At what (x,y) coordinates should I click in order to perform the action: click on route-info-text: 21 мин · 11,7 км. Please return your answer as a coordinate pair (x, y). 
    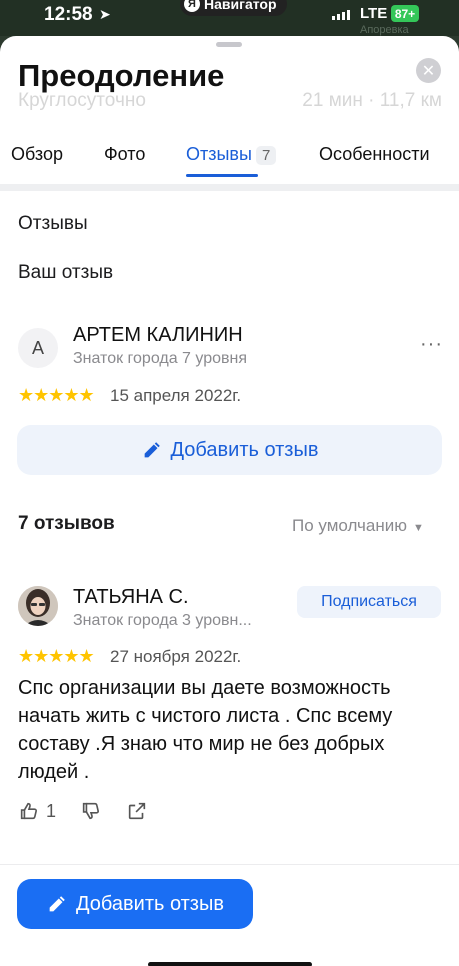
    Looking at the image, I should click on (372, 100).